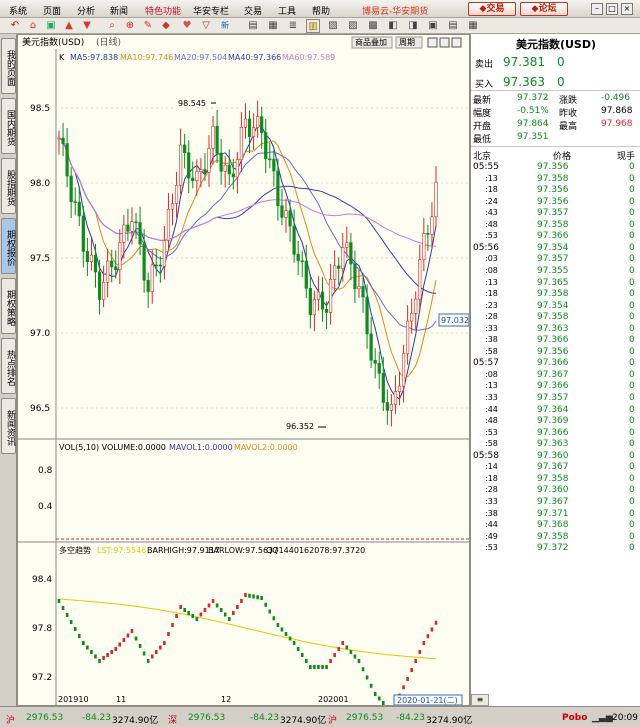 This screenshot has width=640, height=727. I want to click on tab-domestic-futures: 国内期货, so click(8, 126).